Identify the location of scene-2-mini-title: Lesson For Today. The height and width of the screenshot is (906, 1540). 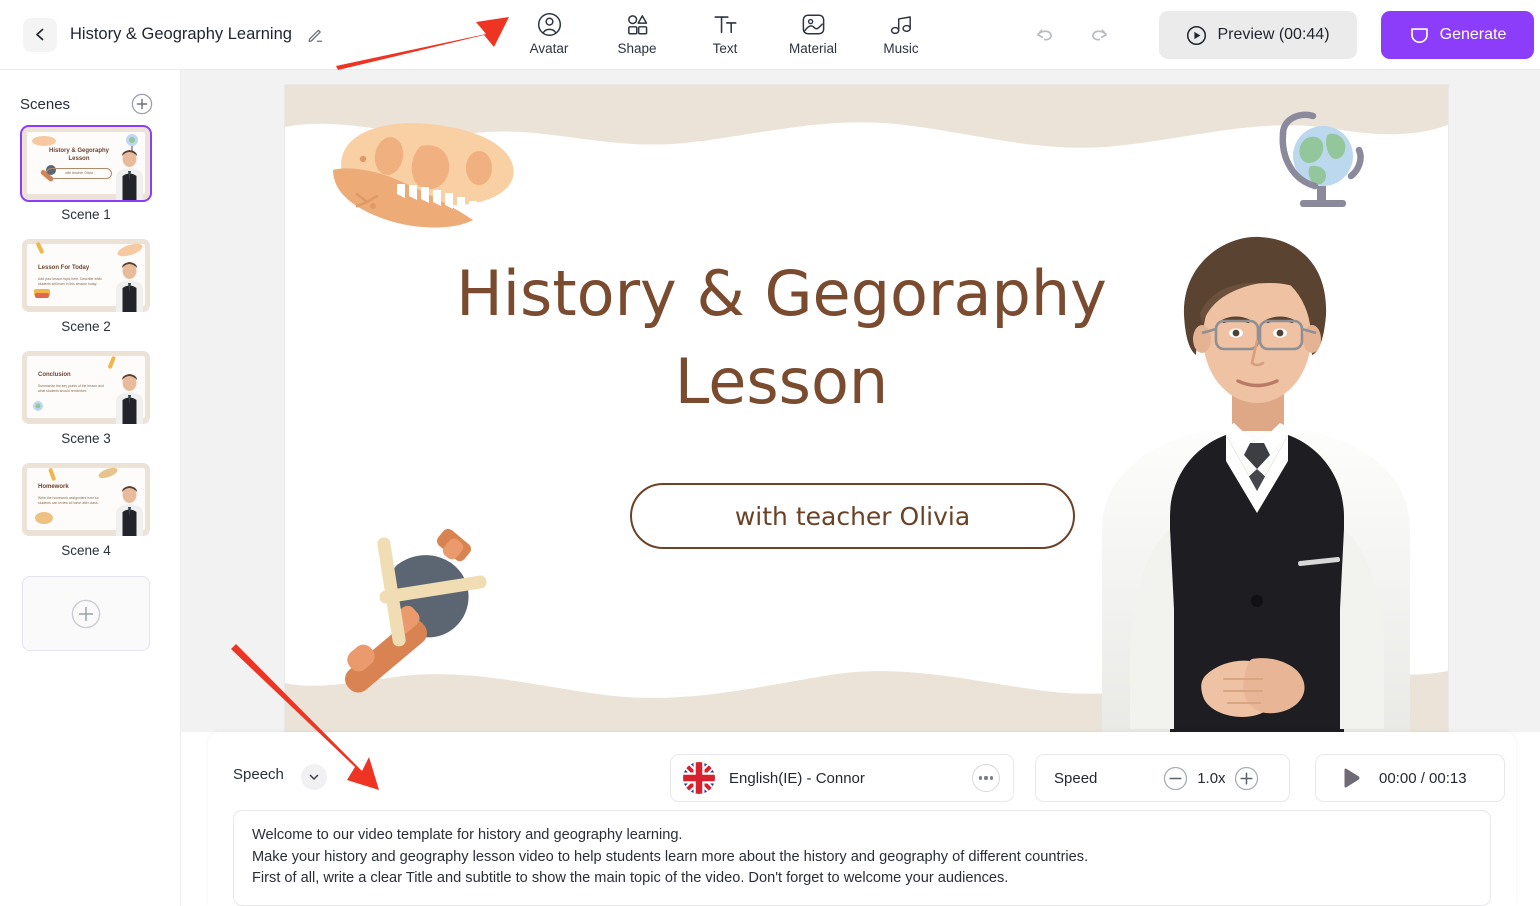
(64, 268).